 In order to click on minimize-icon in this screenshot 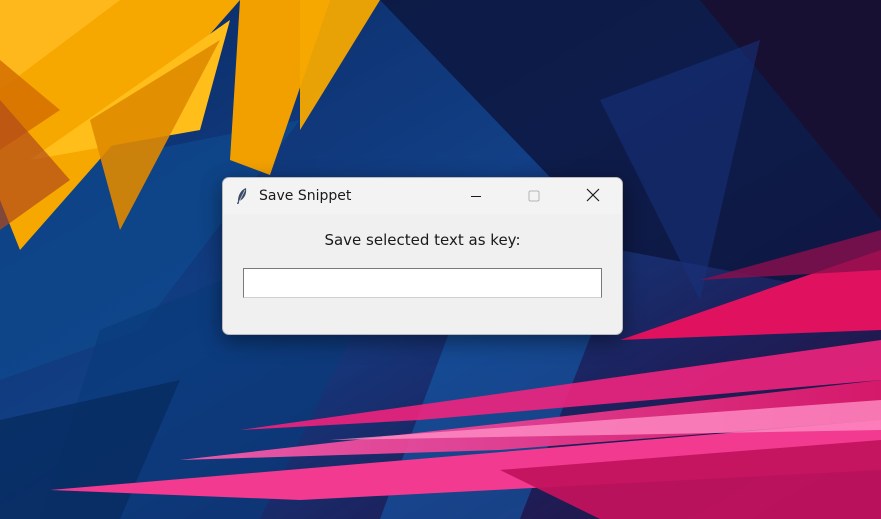, I will do `click(476, 196)`.